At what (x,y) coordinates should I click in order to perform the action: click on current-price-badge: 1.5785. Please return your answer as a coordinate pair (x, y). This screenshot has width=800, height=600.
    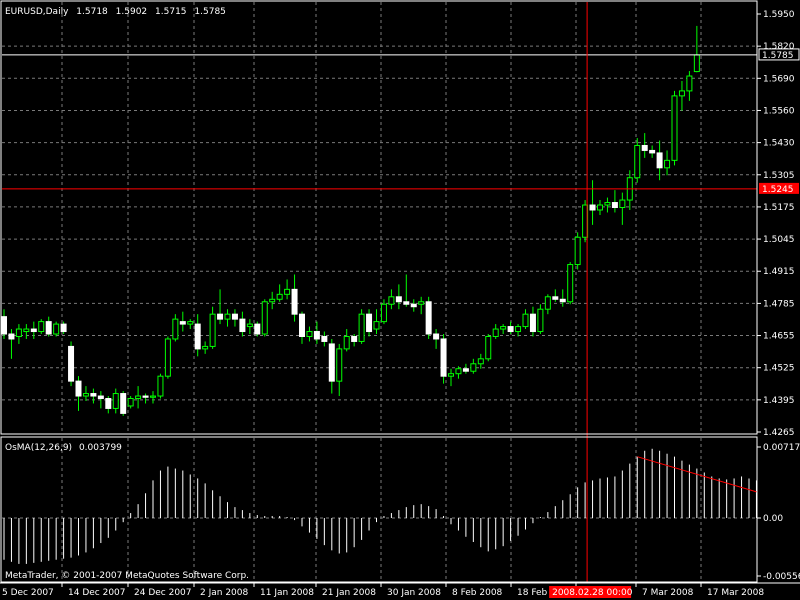
    Looking at the image, I should click on (779, 54).